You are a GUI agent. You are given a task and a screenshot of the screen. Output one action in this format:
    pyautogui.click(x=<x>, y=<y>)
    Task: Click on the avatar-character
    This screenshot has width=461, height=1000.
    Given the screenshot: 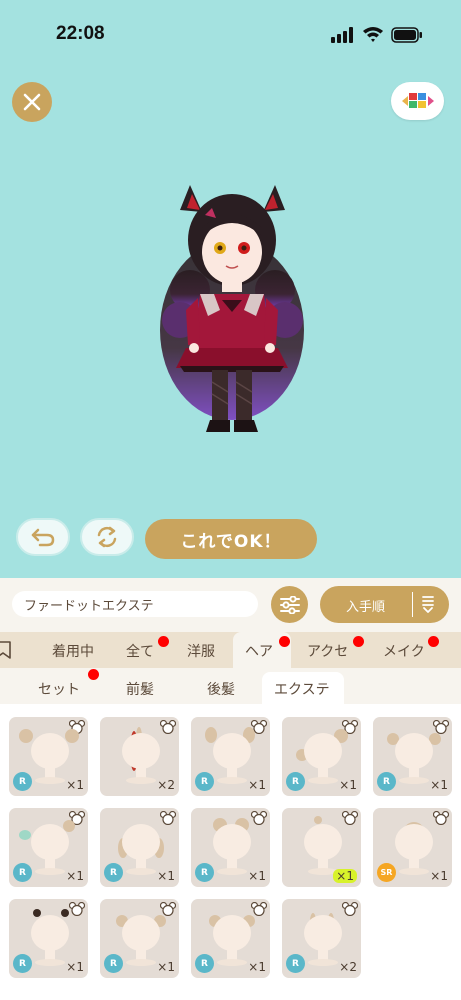 What is the action you would take?
    pyautogui.click(x=232, y=308)
    